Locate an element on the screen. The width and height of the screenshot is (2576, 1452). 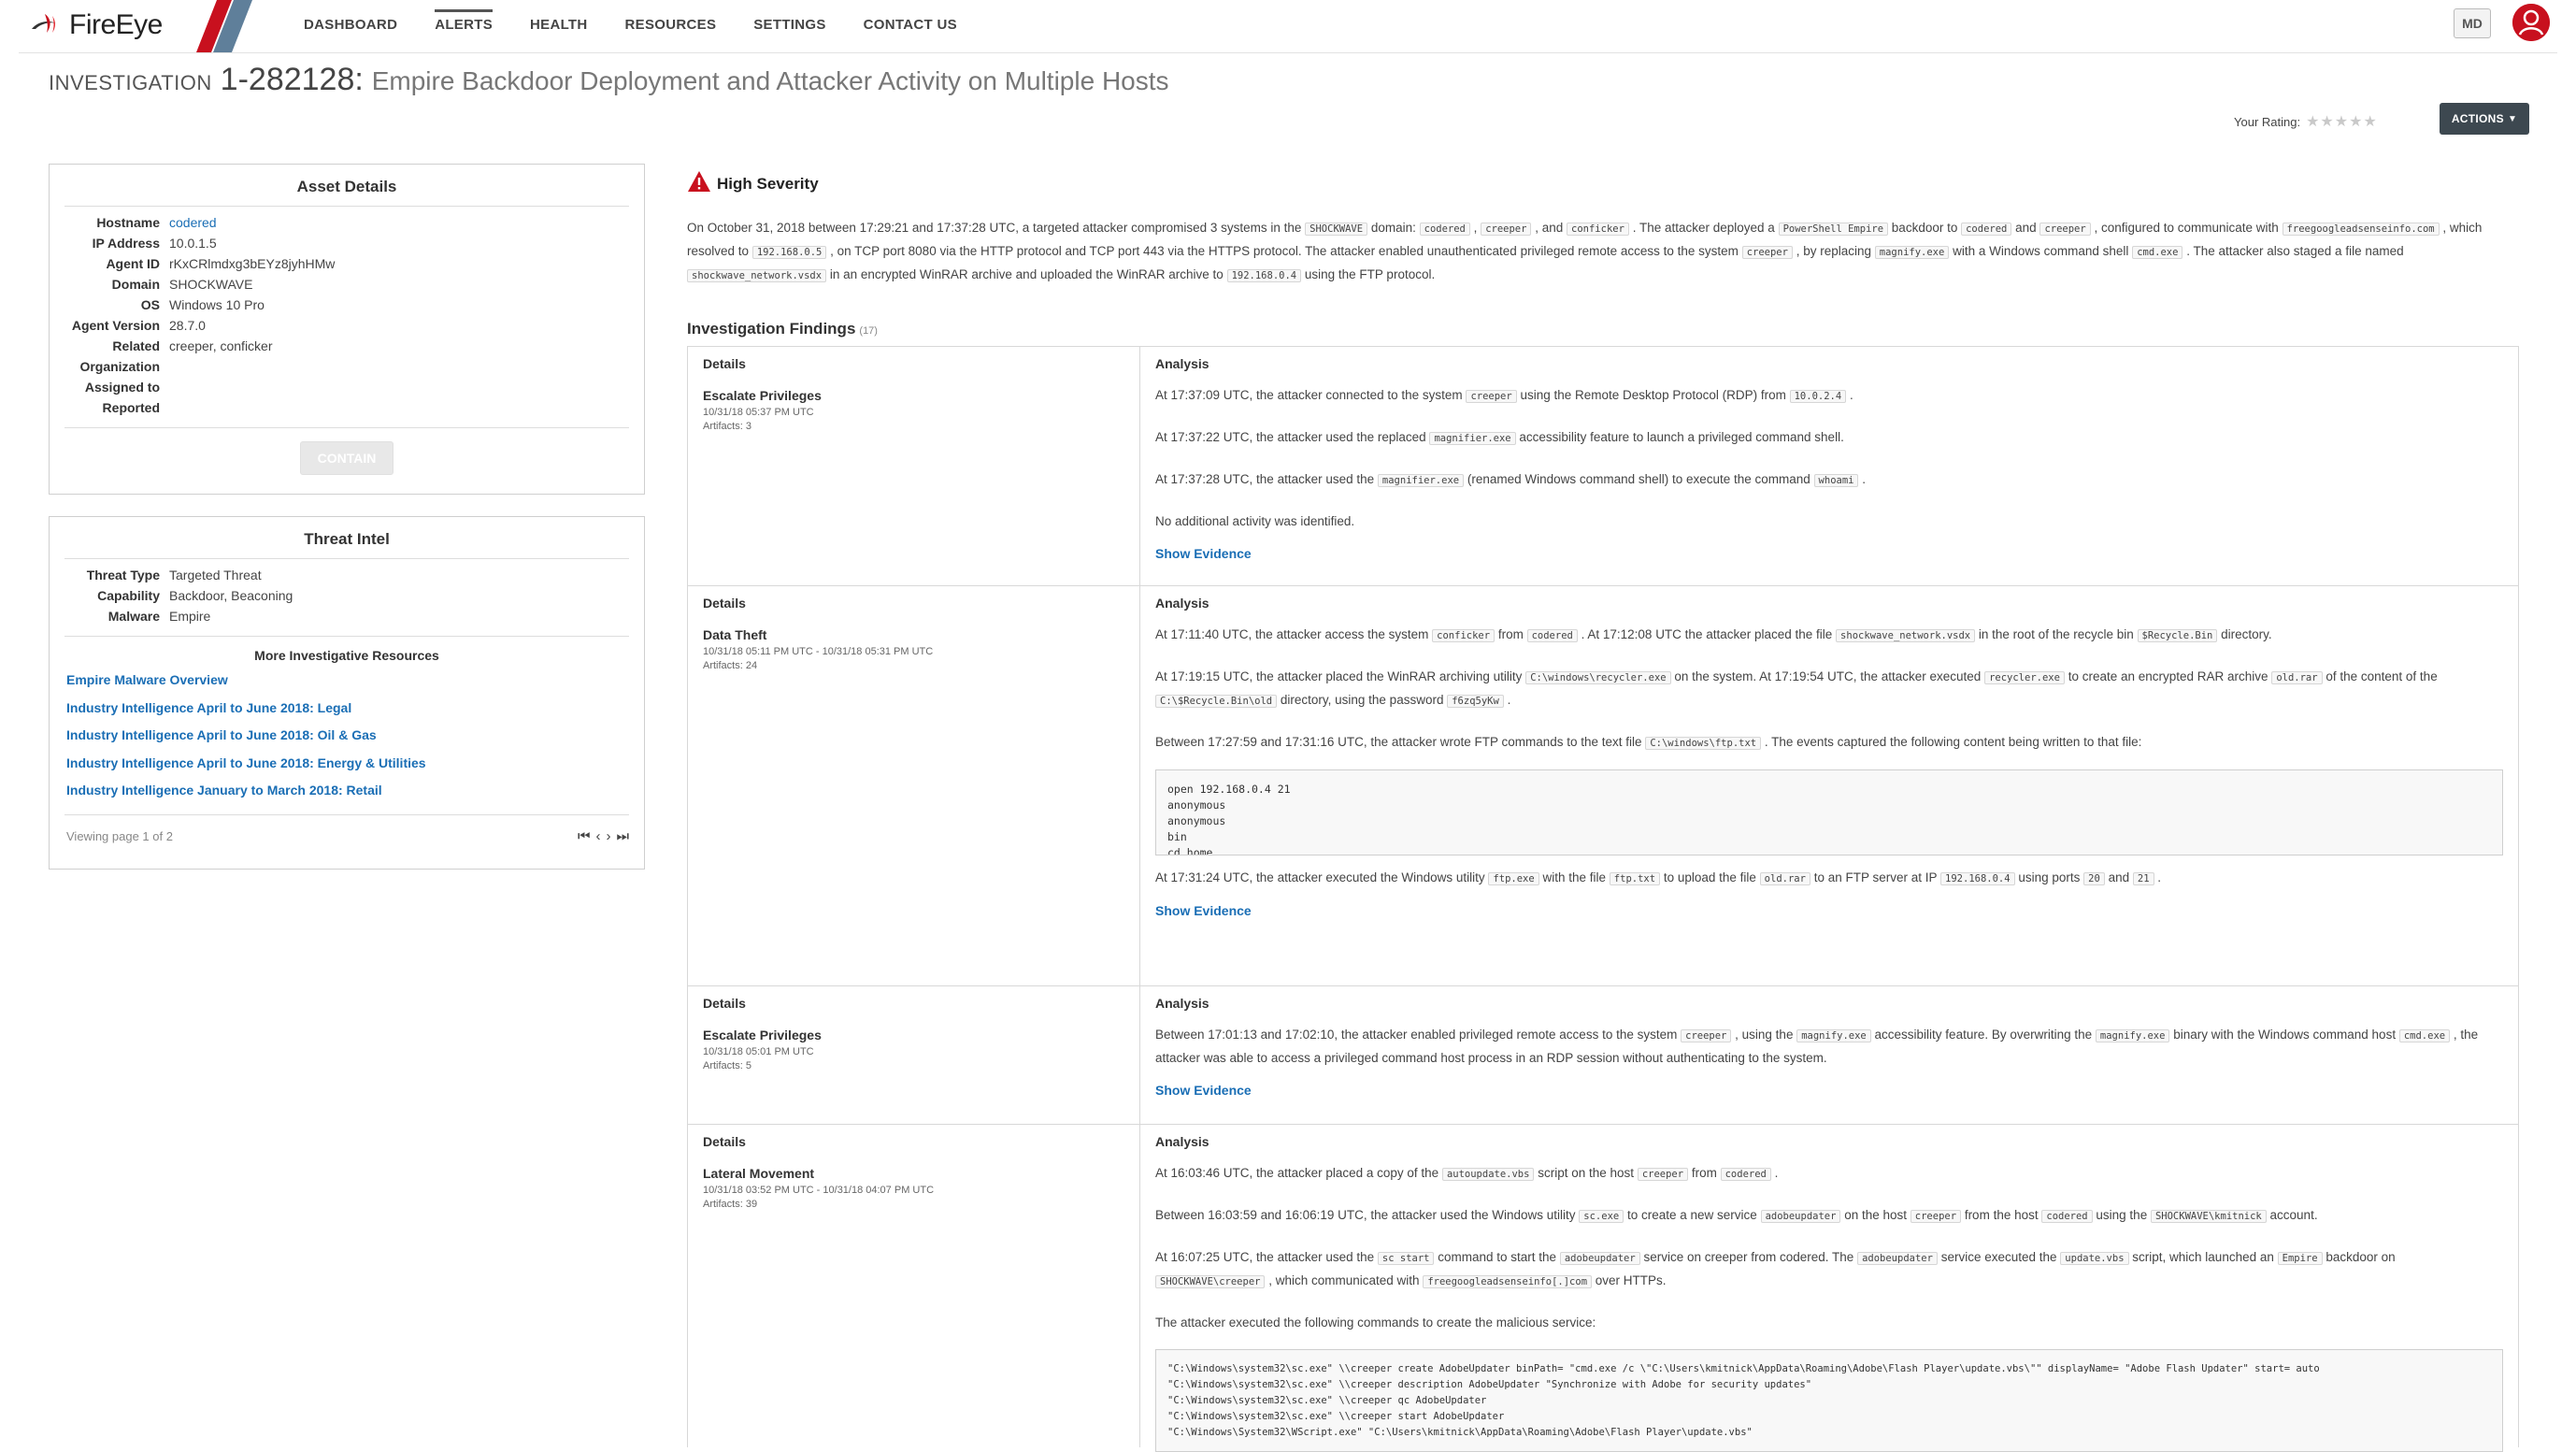
flame-icon is located at coordinates (46, 25).